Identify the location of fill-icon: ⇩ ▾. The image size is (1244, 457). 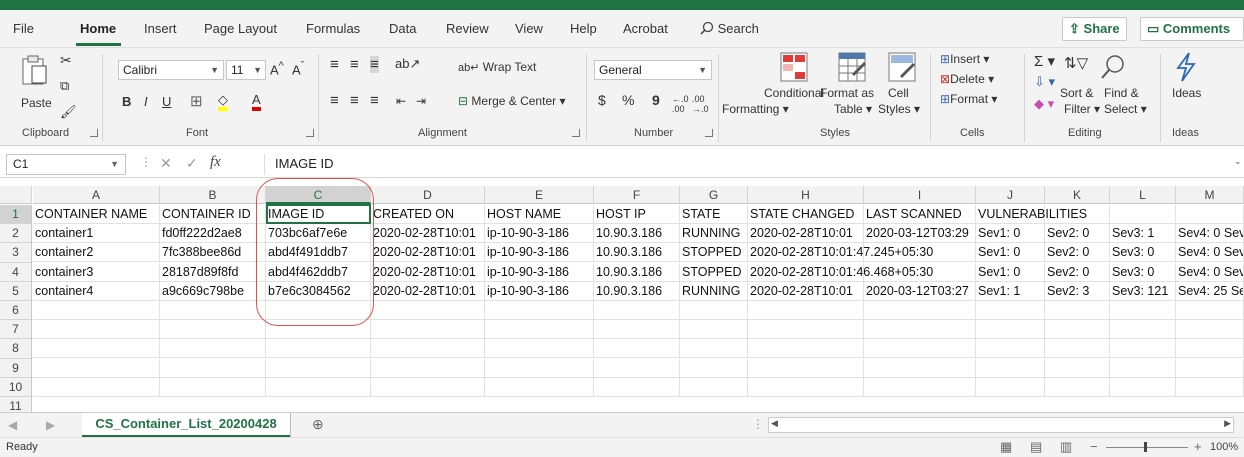
(1044, 82).